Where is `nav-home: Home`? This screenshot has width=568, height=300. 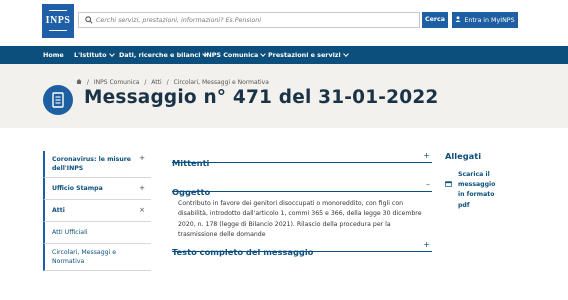 nav-home: Home is located at coordinates (53, 55).